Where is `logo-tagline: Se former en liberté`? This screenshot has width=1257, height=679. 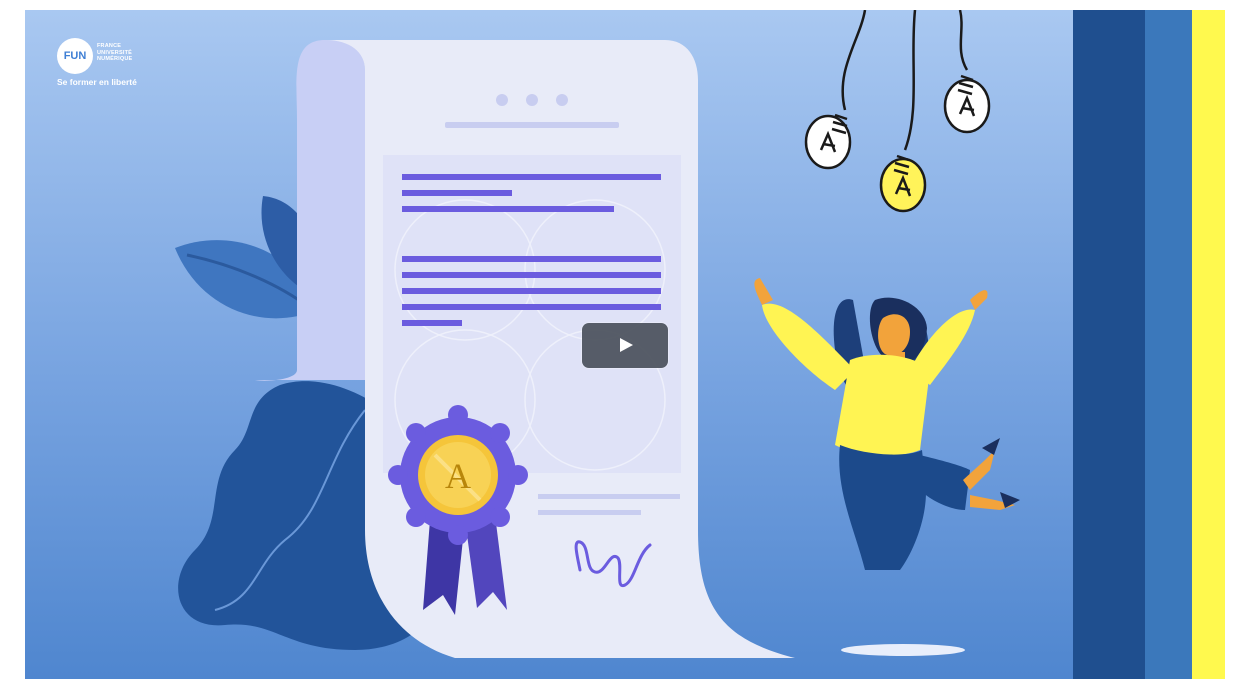 logo-tagline: Se former en liberté is located at coordinates (97, 82).